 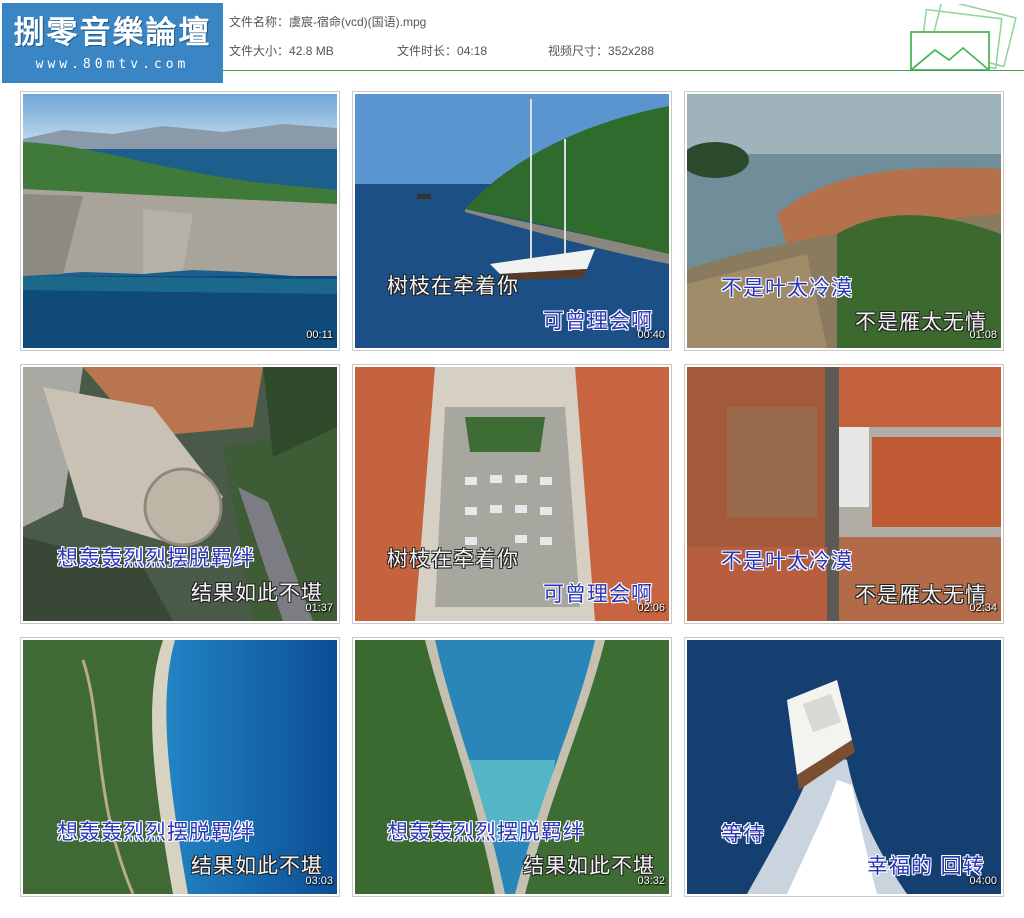 What do you see at coordinates (983, 608) in the screenshot?
I see `timestamp: 02:34` at bounding box center [983, 608].